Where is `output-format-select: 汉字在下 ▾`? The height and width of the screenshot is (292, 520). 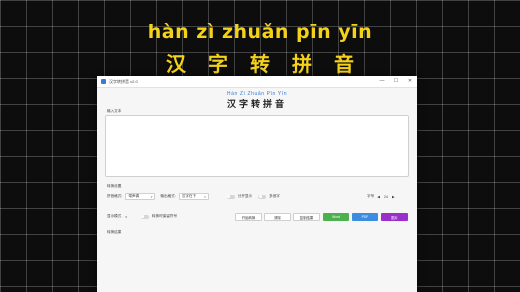
output-format-select: 汉字在下 ▾ is located at coordinates (193, 196).